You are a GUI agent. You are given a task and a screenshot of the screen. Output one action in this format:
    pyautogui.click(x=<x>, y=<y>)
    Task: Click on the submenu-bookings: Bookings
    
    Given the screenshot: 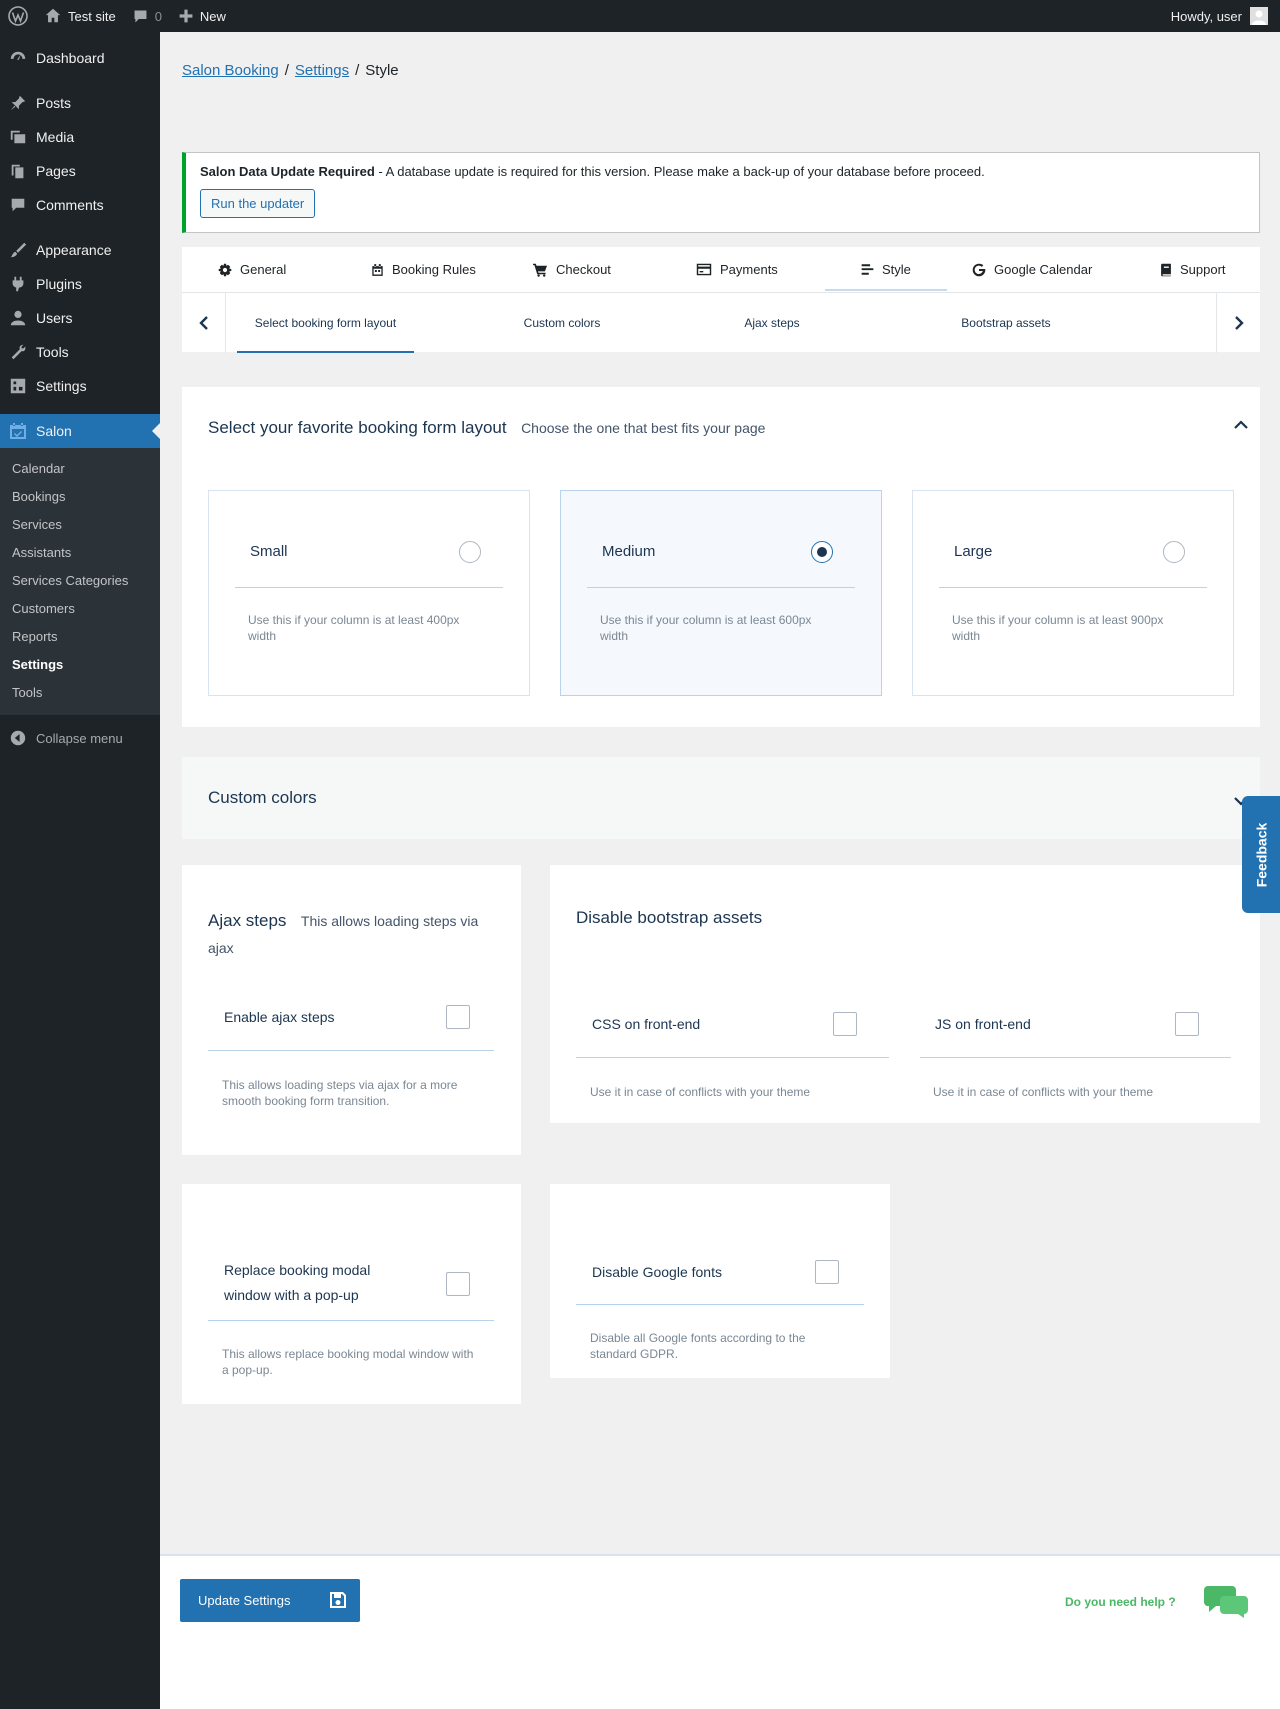 What is the action you would take?
    pyautogui.click(x=80, y=497)
    